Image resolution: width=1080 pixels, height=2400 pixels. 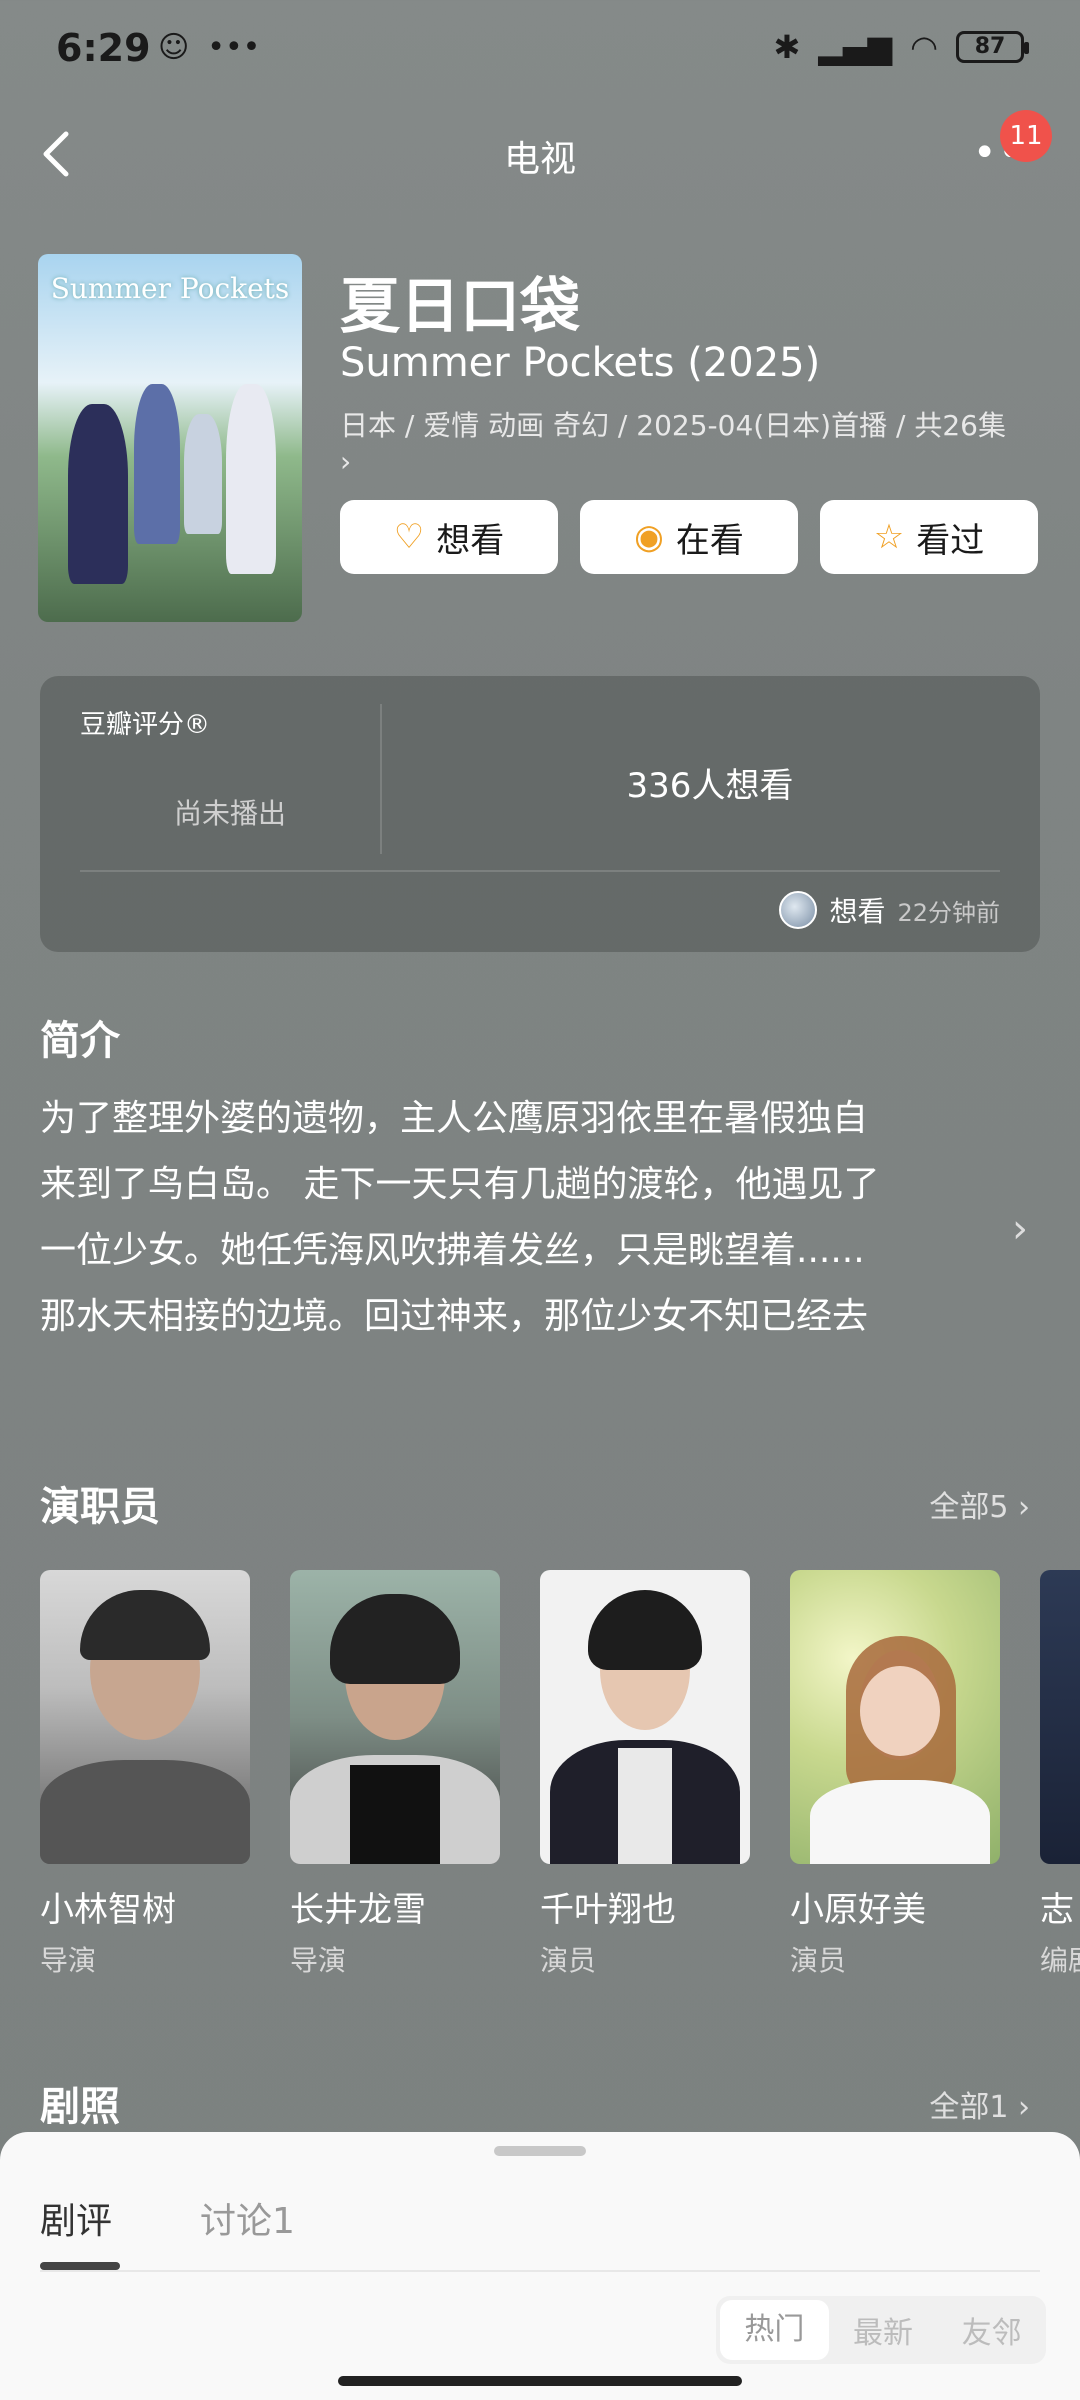 I want to click on chevron-right-icon: ›, so click(x=346, y=461).